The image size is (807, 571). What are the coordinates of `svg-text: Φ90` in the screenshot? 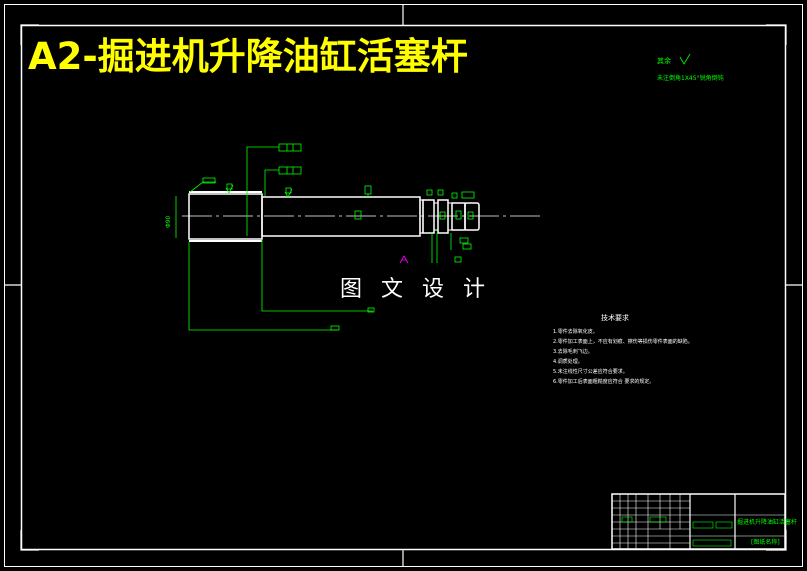 It's located at (168, 221).